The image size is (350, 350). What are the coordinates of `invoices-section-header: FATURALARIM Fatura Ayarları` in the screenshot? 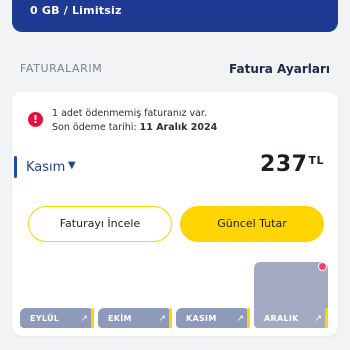 It's located at (175, 71).